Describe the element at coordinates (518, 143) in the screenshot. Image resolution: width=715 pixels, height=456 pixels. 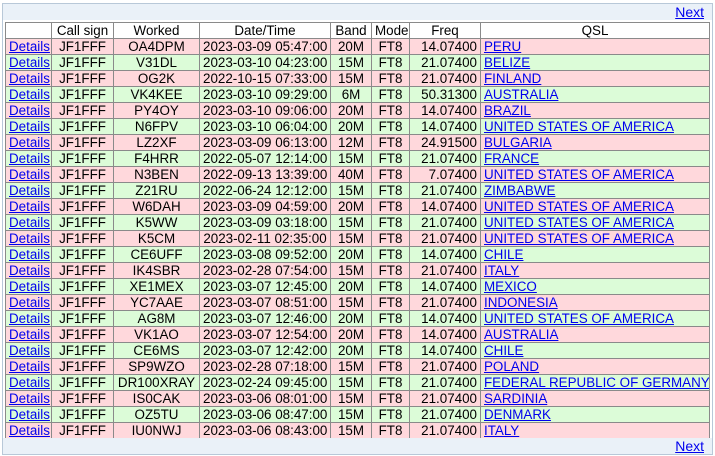
I see `qsl-link: BULGARIA` at that location.